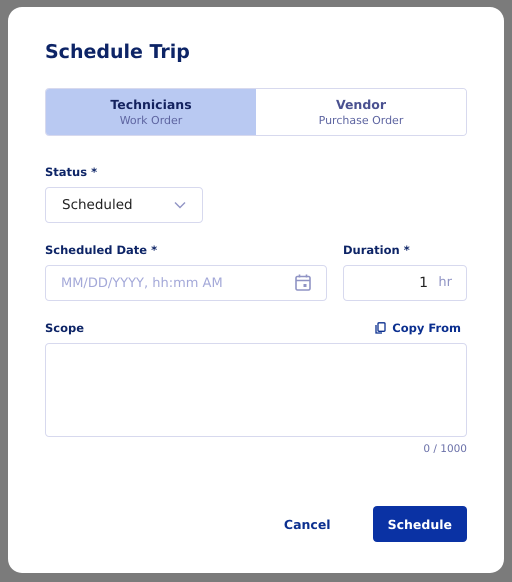 The image size is (512, 582). Describe the element at coordinates (419, 524) in the screenshot. I see `schedule-button: Schedule` at that location.